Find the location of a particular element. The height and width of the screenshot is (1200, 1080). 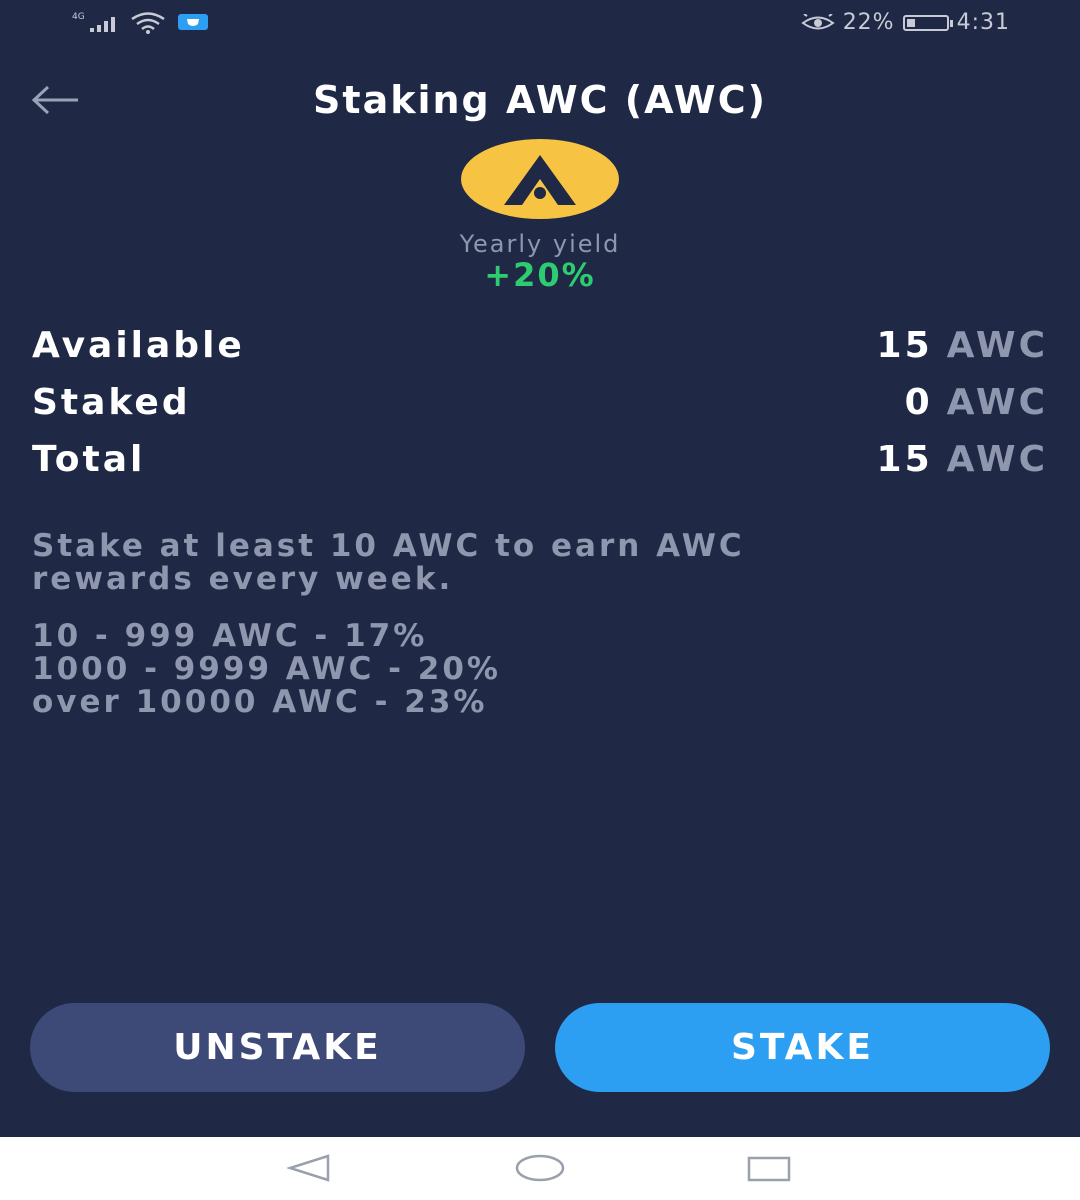

tier-item: over 10000 AWC - 23% is located at coordinates (260, 702).